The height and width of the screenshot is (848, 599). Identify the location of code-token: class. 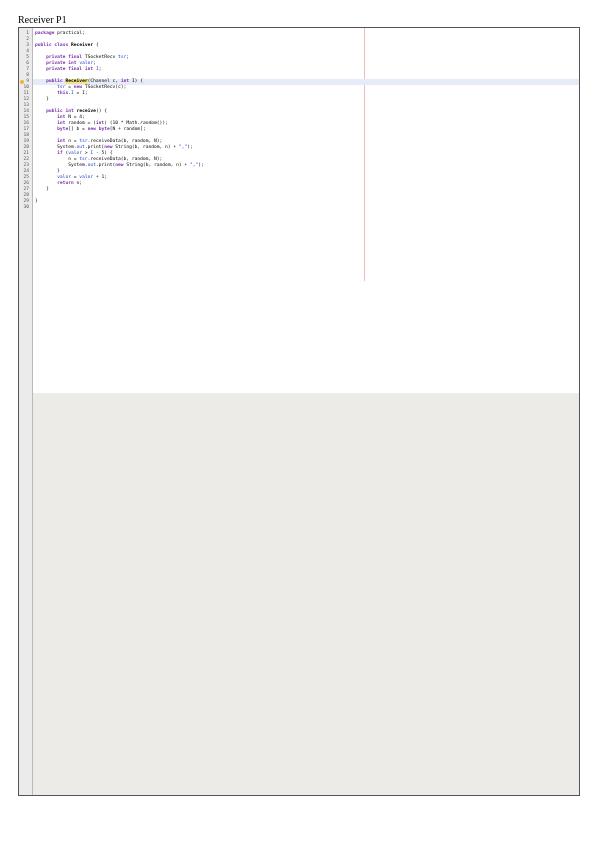
(61, 45).